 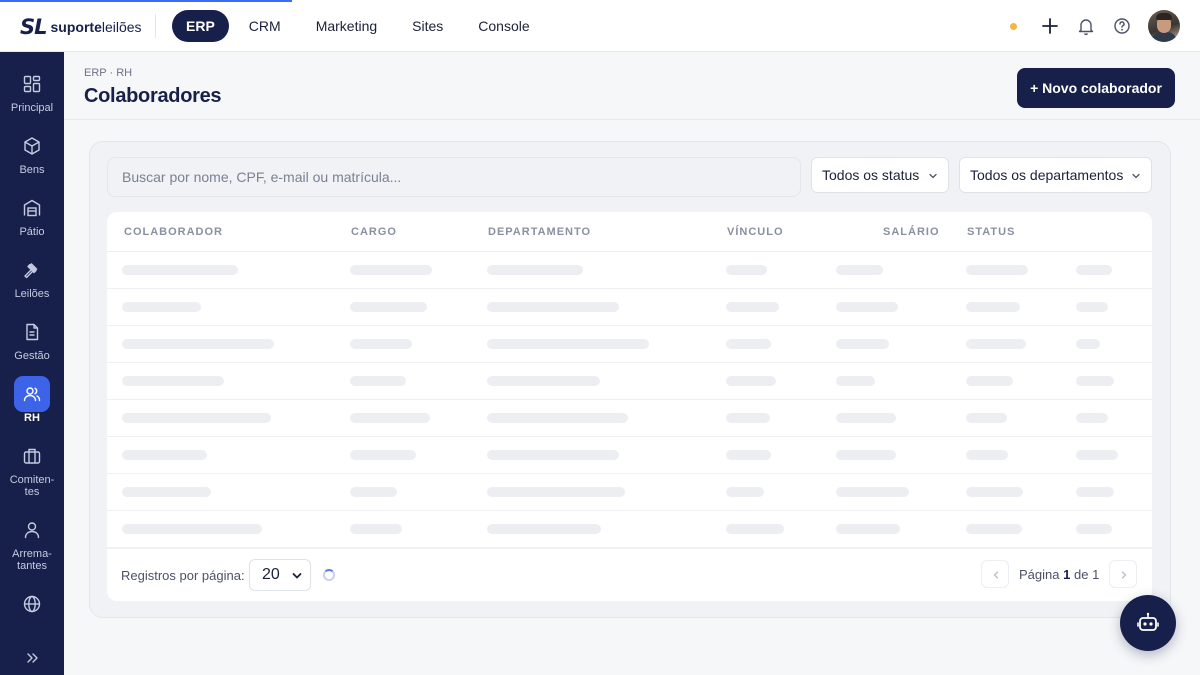 I want to click on brand-logo: SL suporte leilões, so click(x=81, y=27).